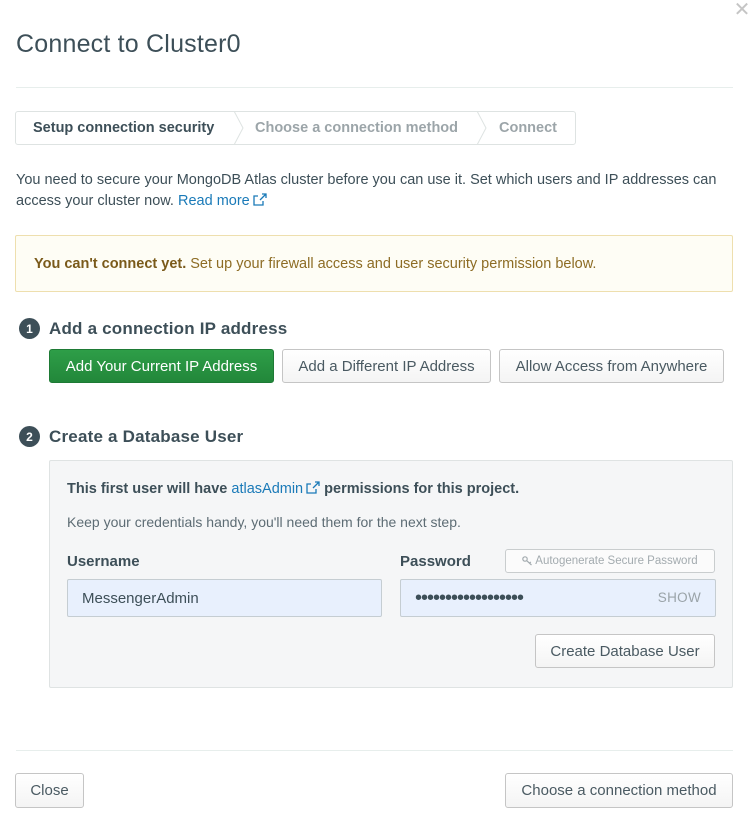 The height and width of the screenshot is (828, 755). Describe the element at coordinates (103, 561) in the screenshot. I see `username-label: Username` at that location.